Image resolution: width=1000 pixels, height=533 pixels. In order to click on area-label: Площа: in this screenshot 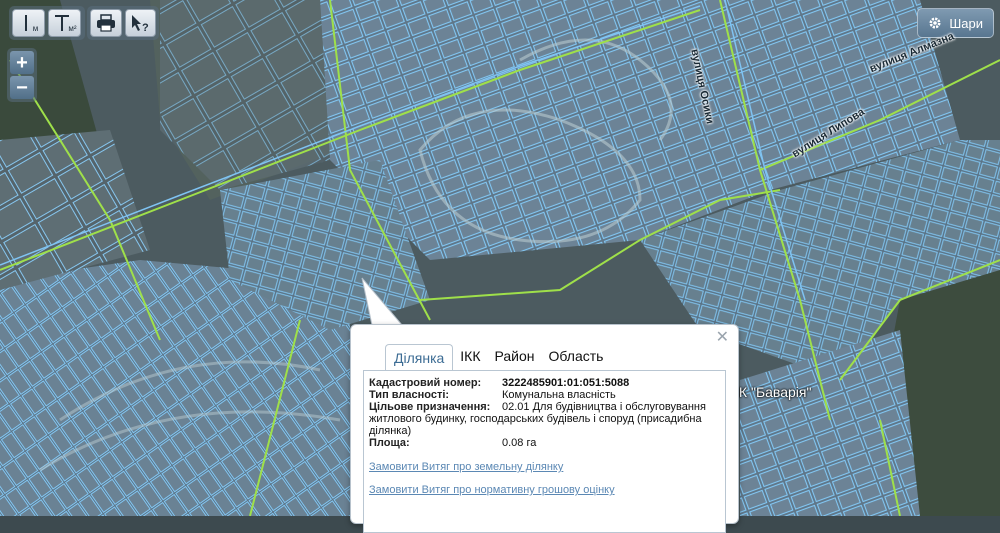, I will do `click(389, 443)`.